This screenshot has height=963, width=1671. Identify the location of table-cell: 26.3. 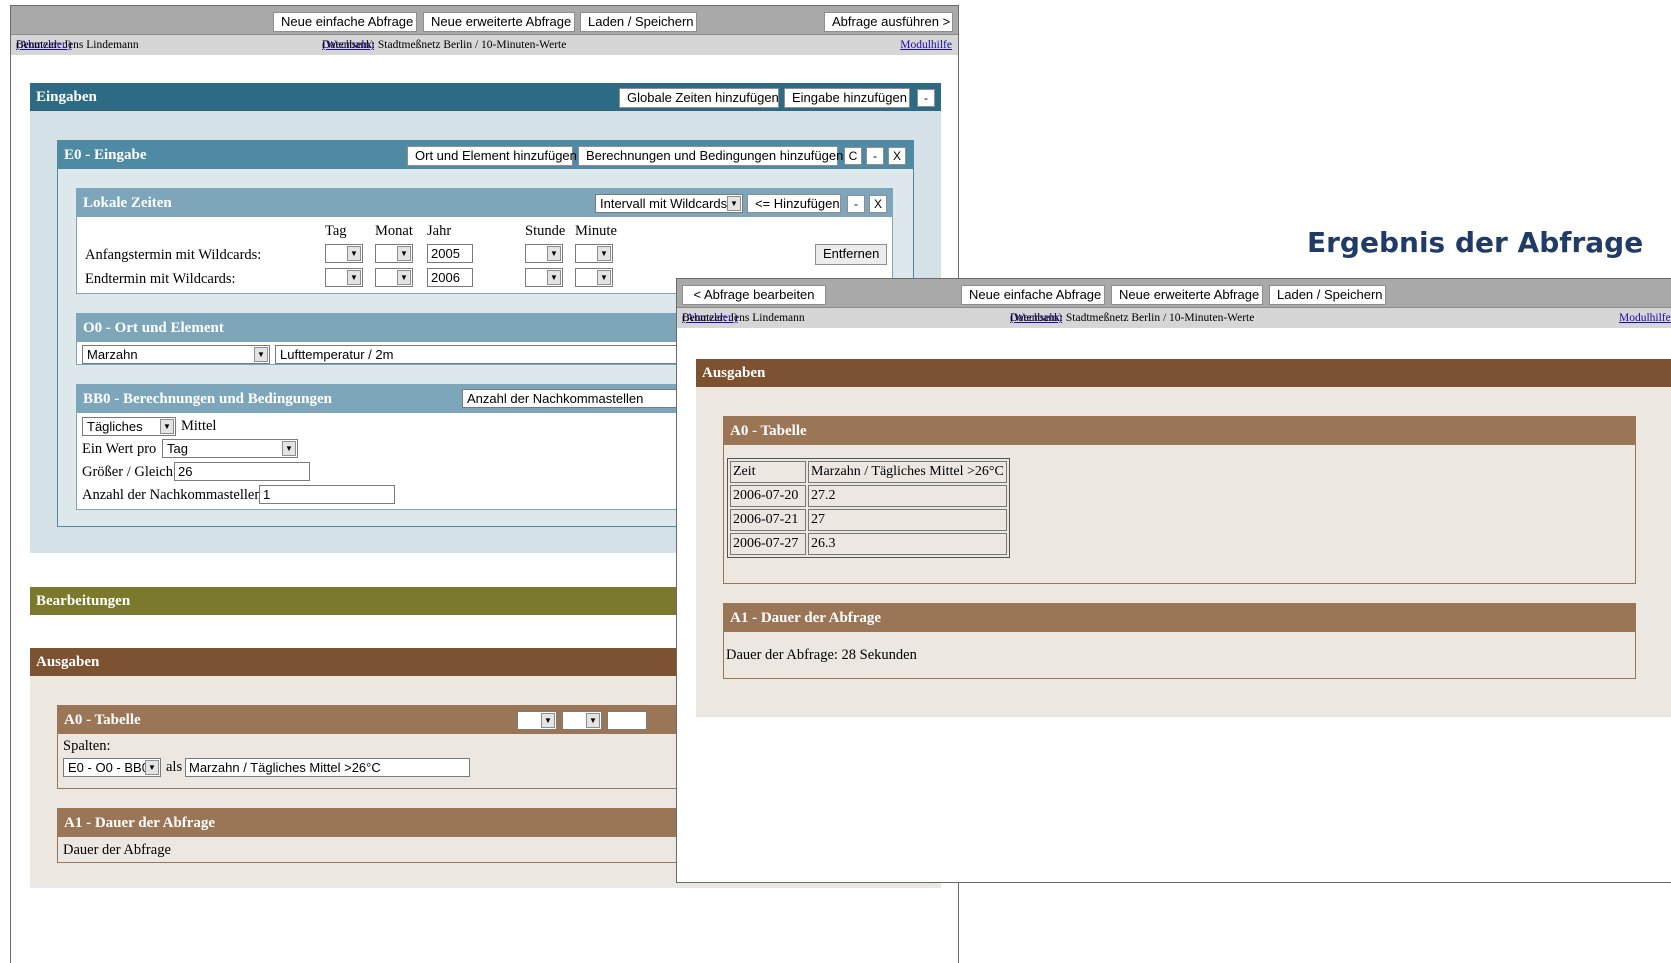
(907, 544).